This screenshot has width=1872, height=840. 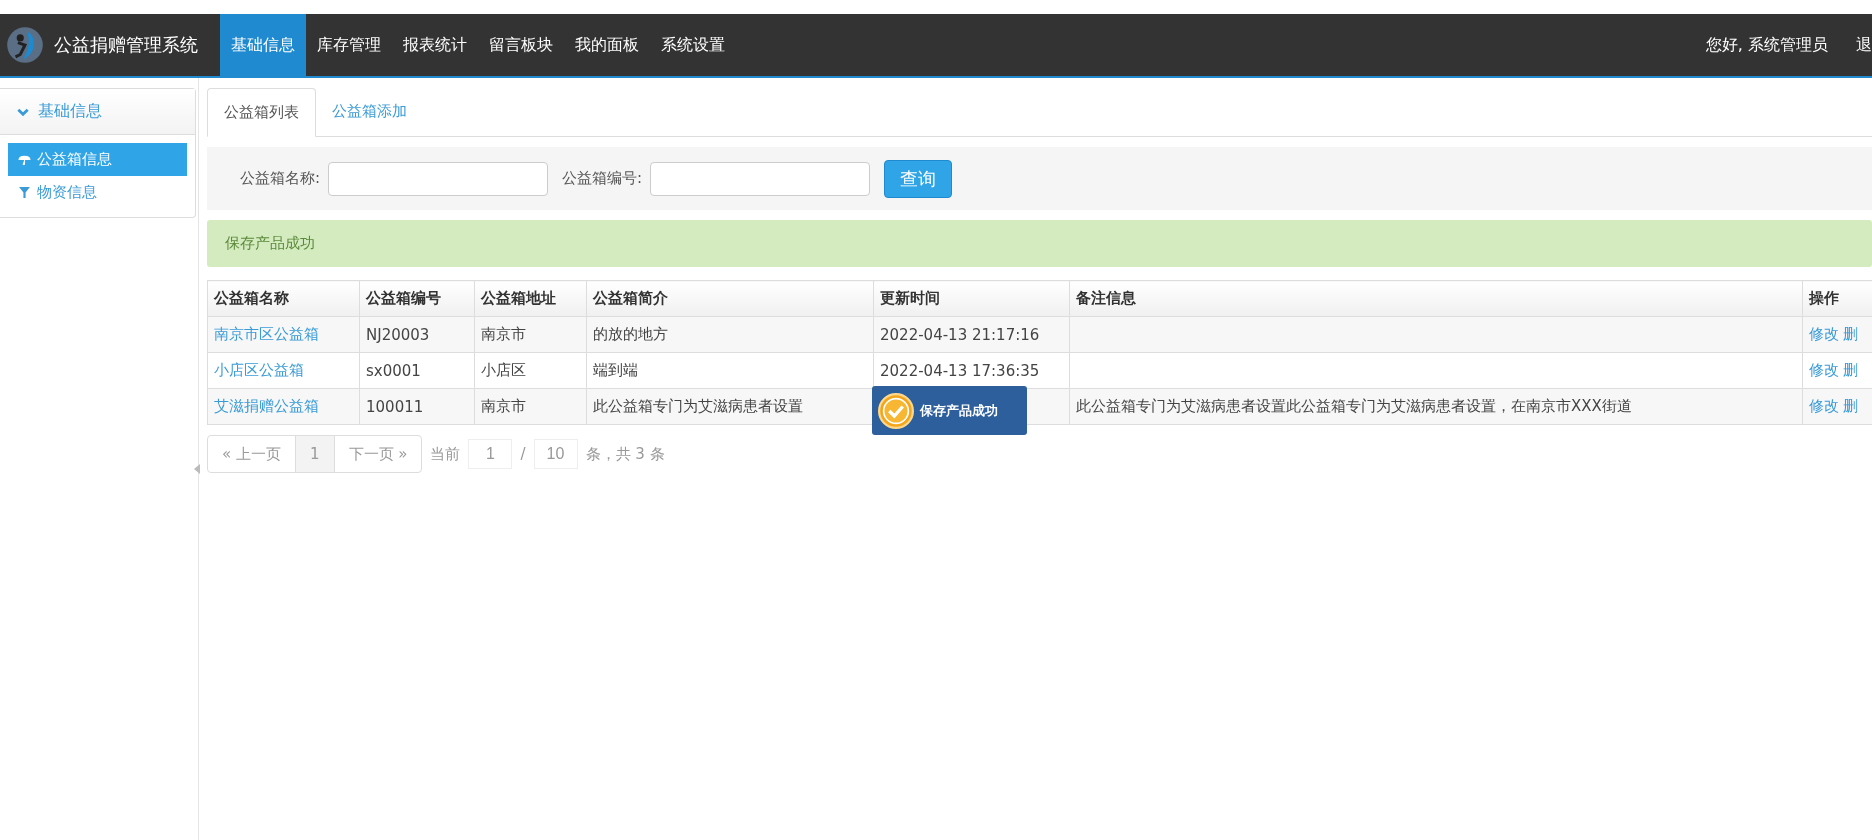 What do you see at coordinates (349, 45) in the screenshot?
I see `nav-item: 库存管理` at bounding box center [349, 45].